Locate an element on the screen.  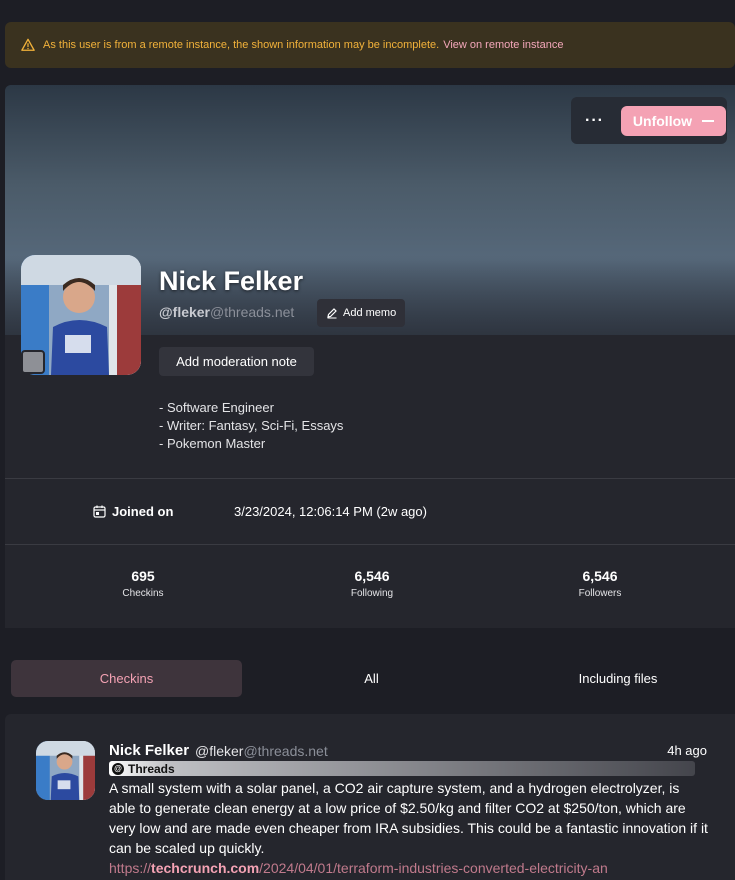
calendar-icon is located at coordinates (99, 511).